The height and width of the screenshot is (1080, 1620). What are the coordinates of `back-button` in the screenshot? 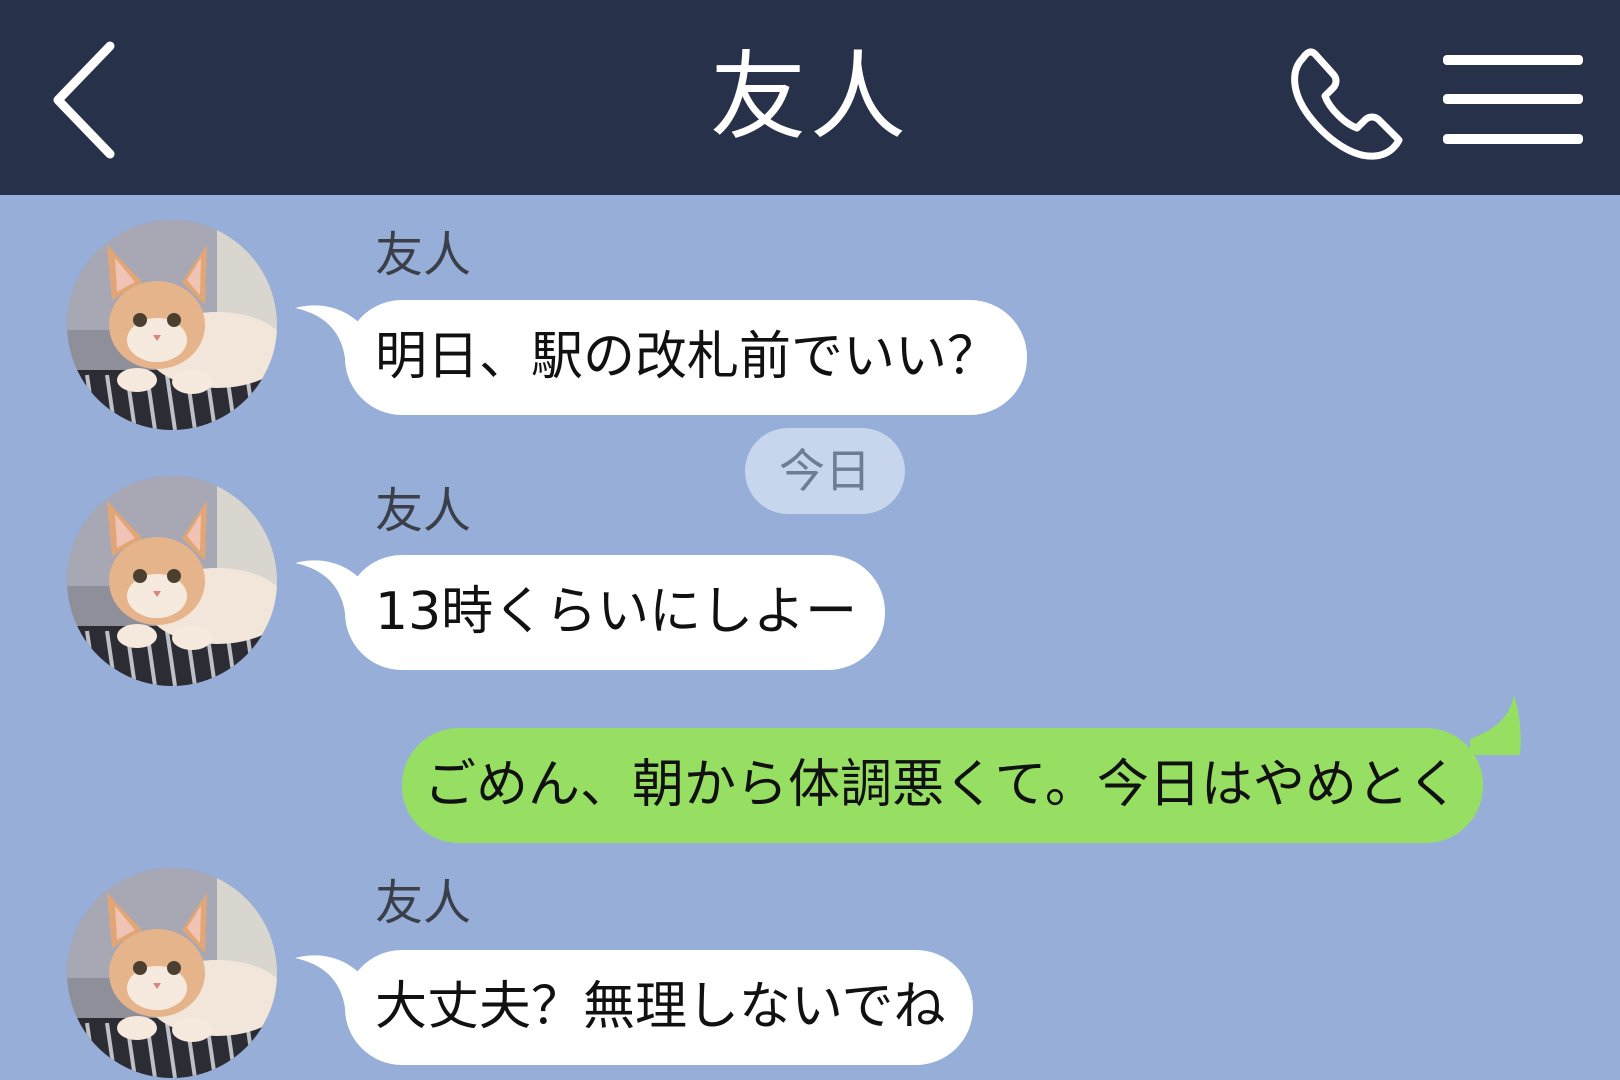 It's located at (85, 100).